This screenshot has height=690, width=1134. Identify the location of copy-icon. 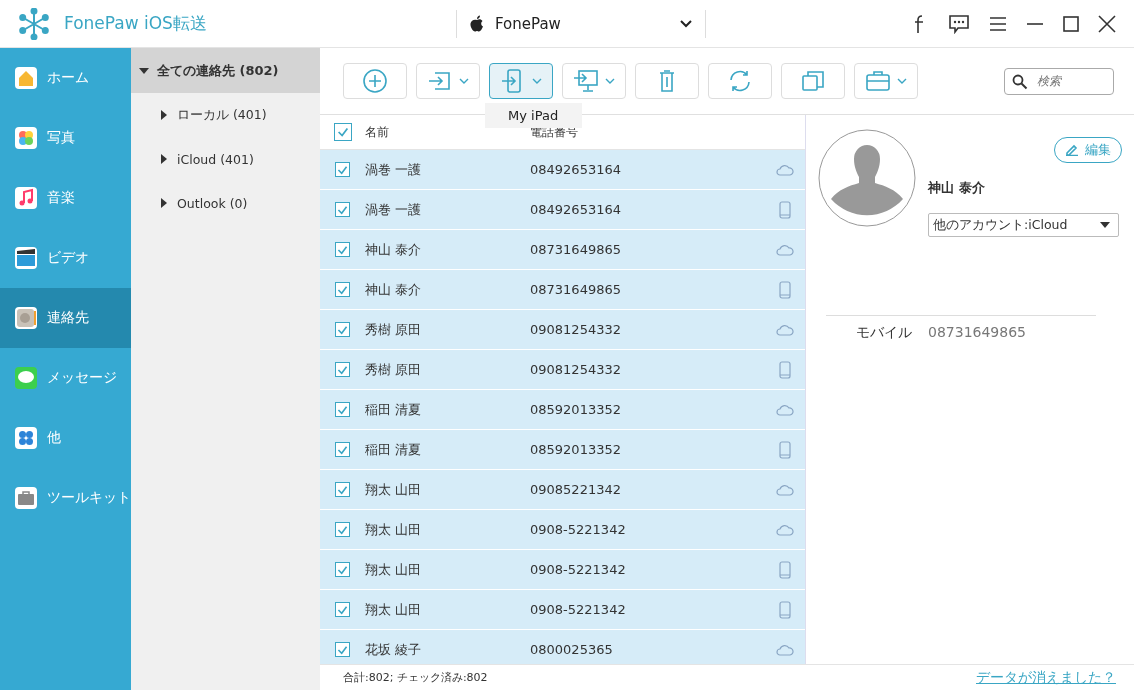
(813, 81).